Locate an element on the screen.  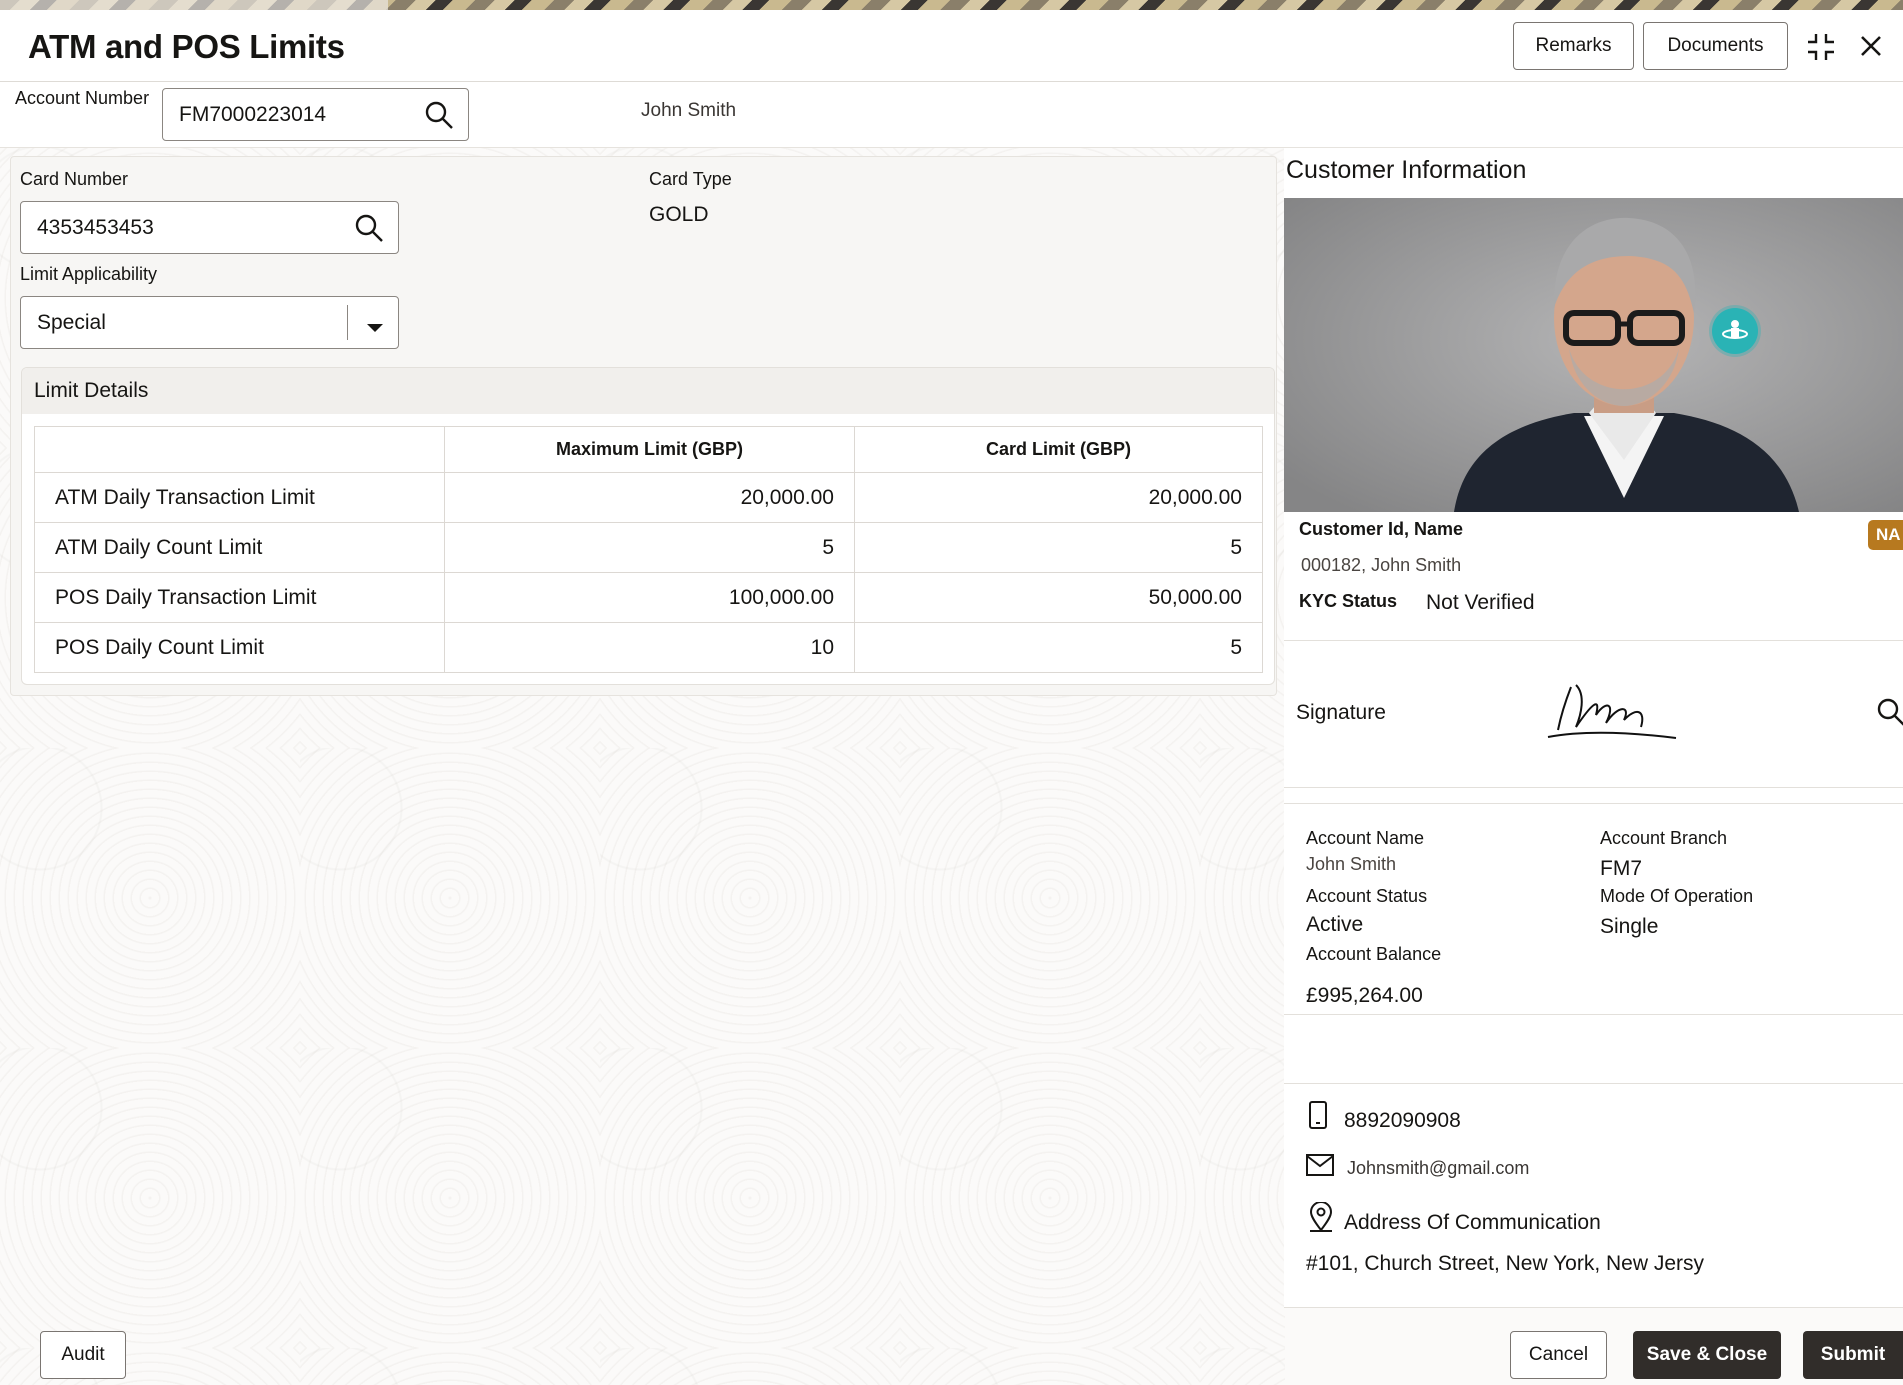
mail-icon is located at coordinates (1320, 1167).